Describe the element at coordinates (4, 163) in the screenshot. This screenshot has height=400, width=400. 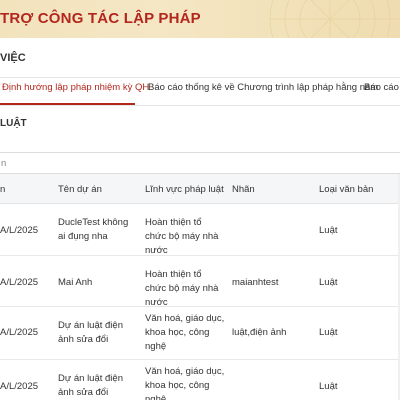
I see `search-placeholder: n` at that location.